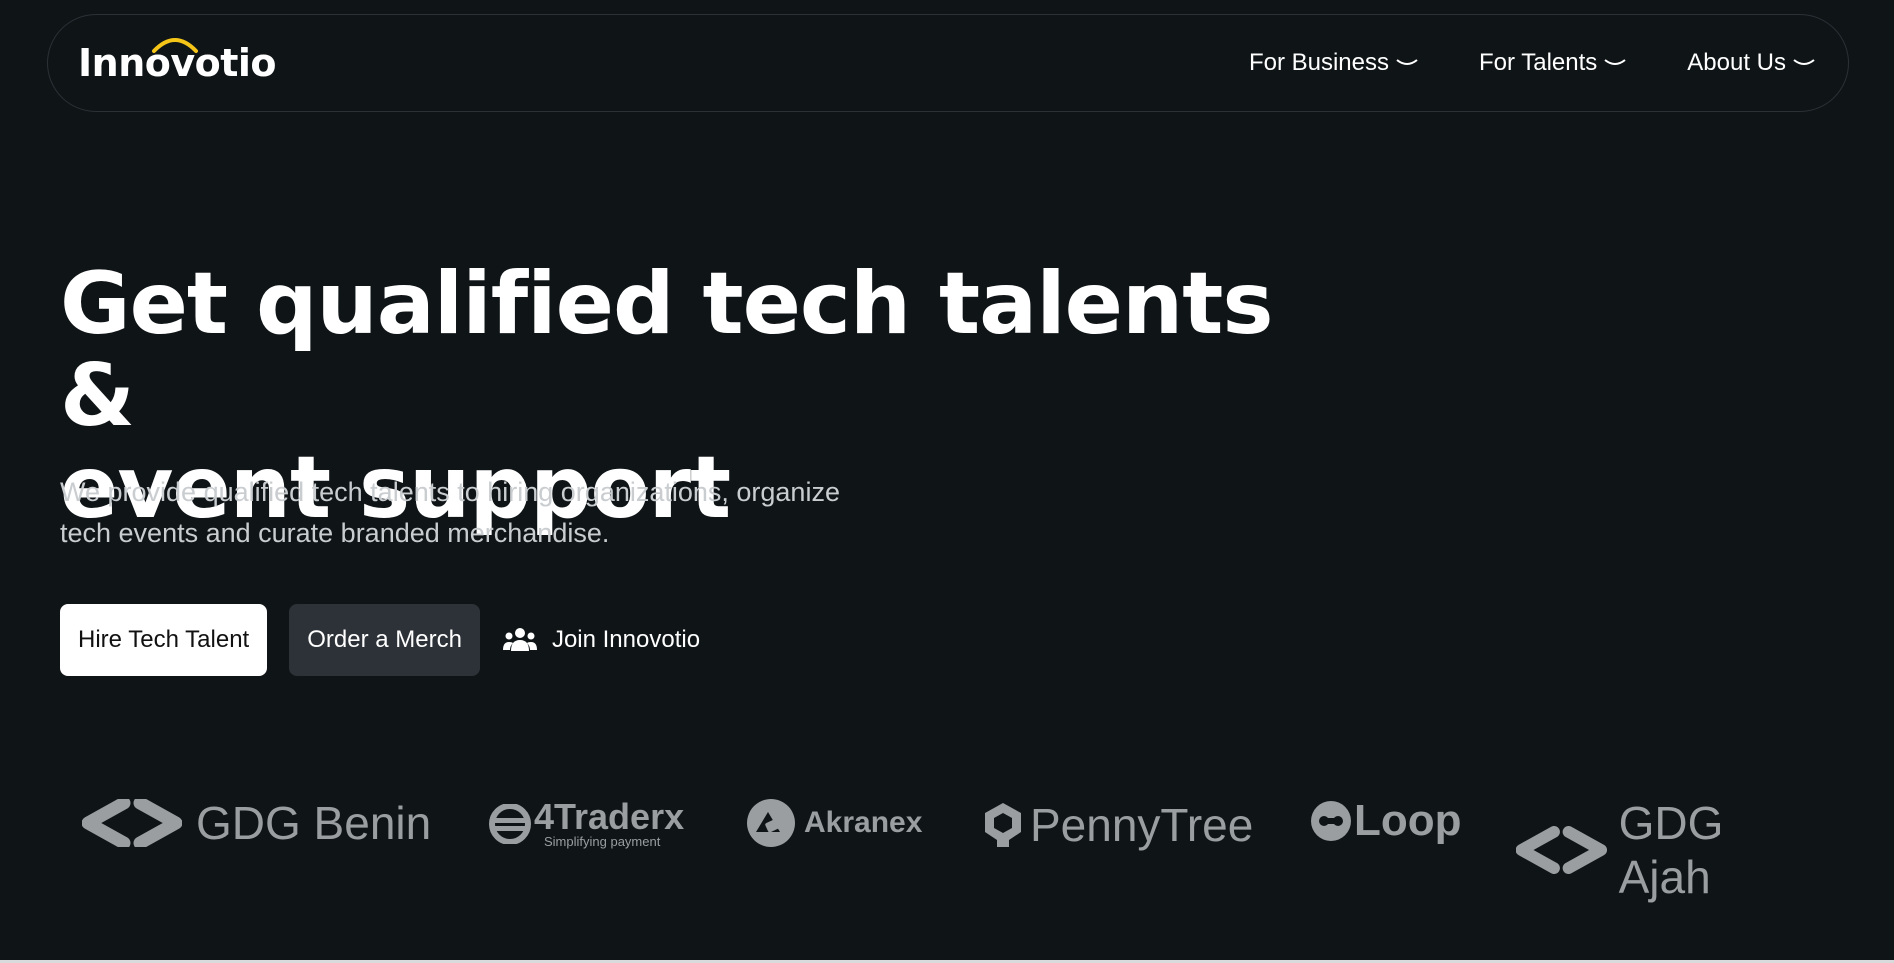 The height and width of the screenshot is (963, 1894). Describe the element at coordinates (1331, 821) in the screenshot. I see `loop-icon` at that location.